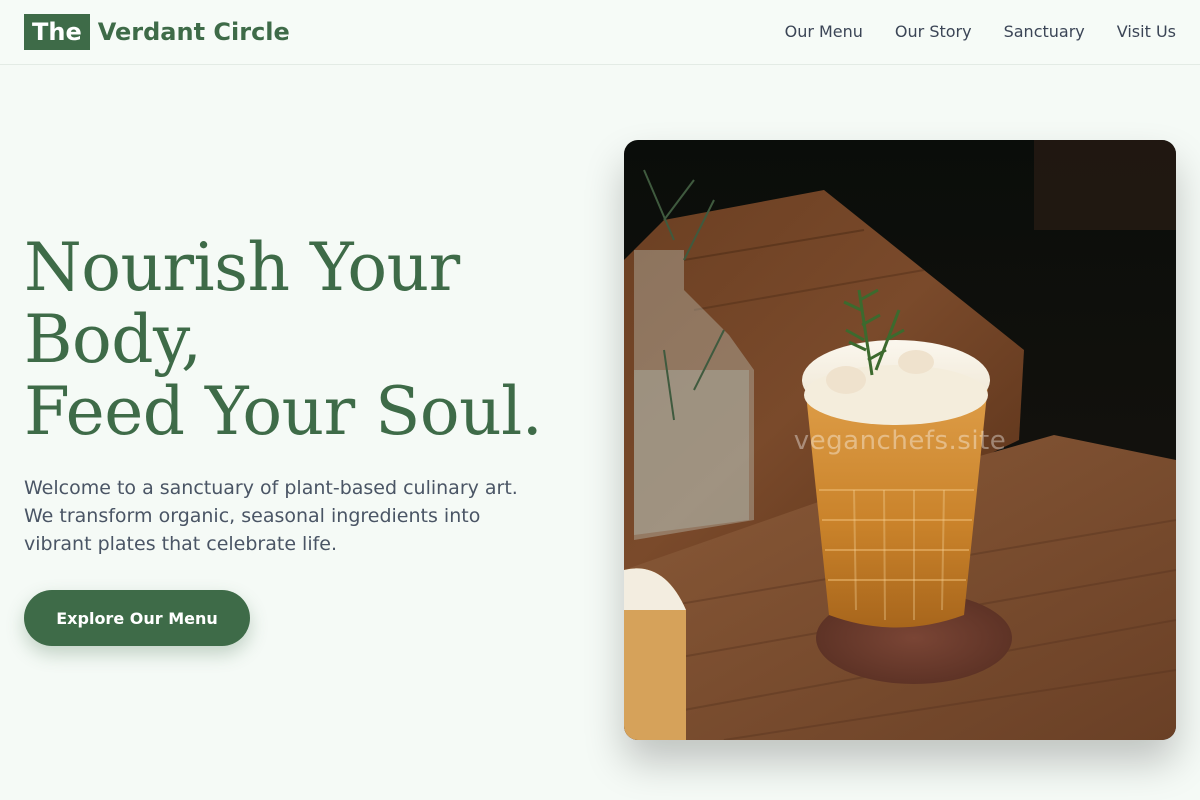 Image resolution: width=1200 pixels, height=800 pixels. What do you see at coordinates (284, 340) in the screenshot?
I see `hero-title: Nourish Your Body, Feed Your Soul.` at bounding box center [284, 340].